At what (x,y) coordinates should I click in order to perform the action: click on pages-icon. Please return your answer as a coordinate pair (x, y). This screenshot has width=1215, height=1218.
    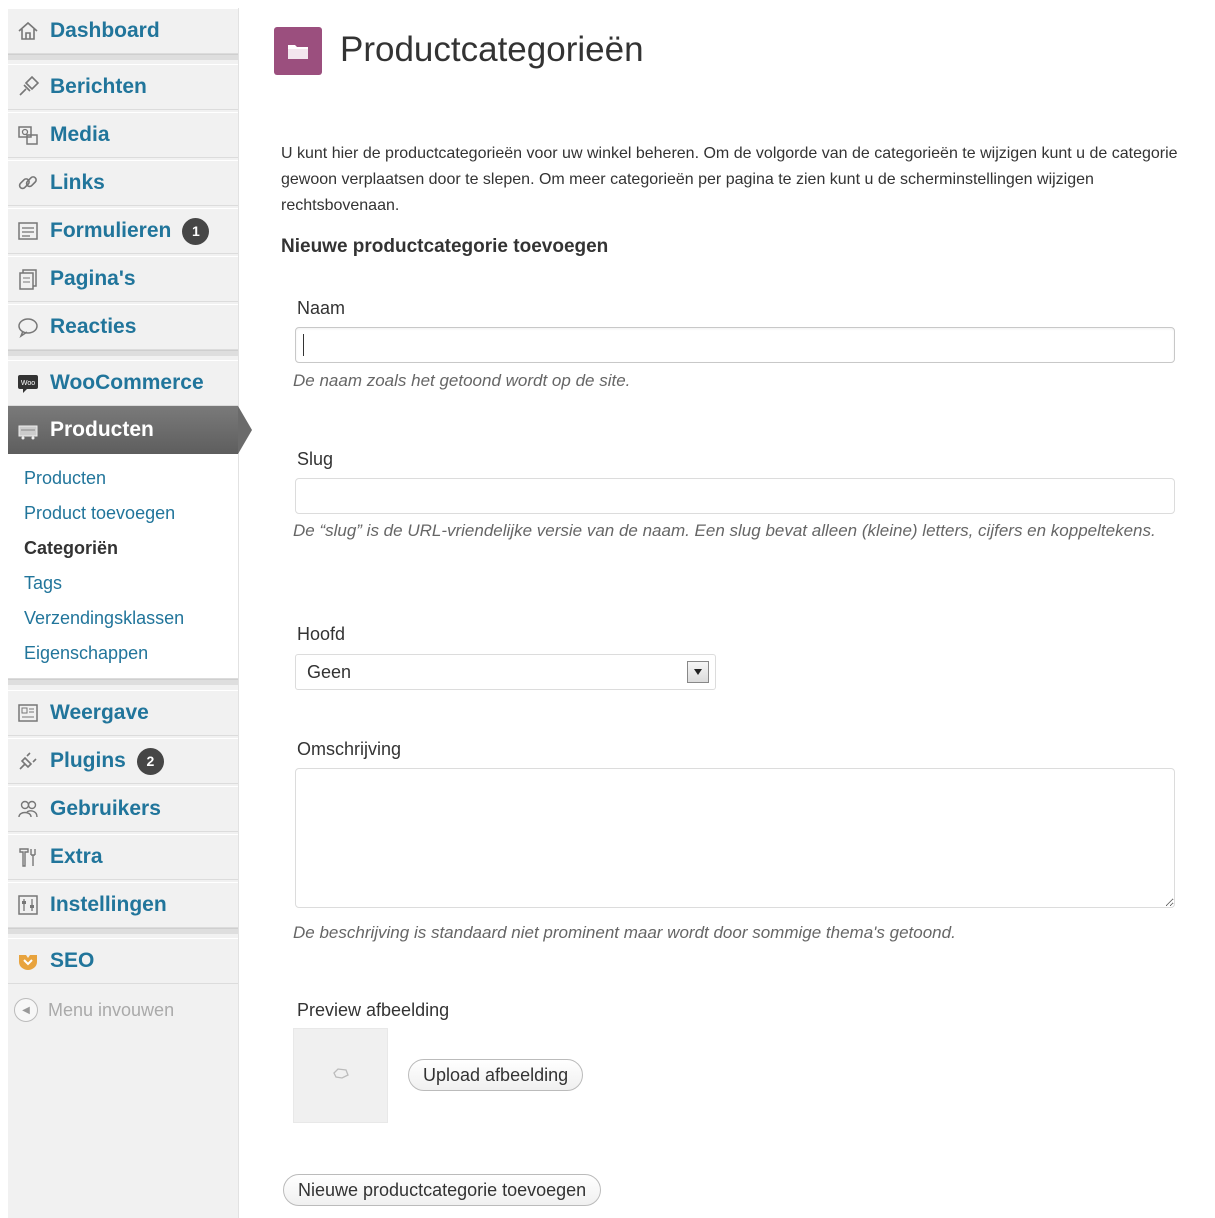
    Looking at the image, I should click on (28, 279).